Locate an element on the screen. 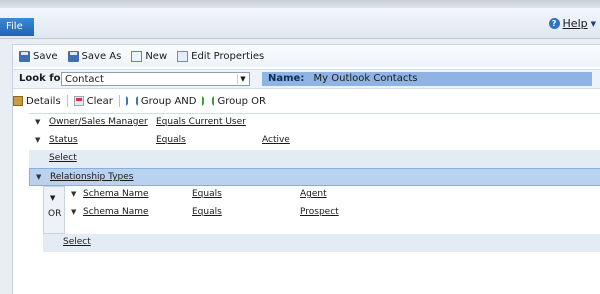  clear-button: Clear is located at coordinates (93, 101).